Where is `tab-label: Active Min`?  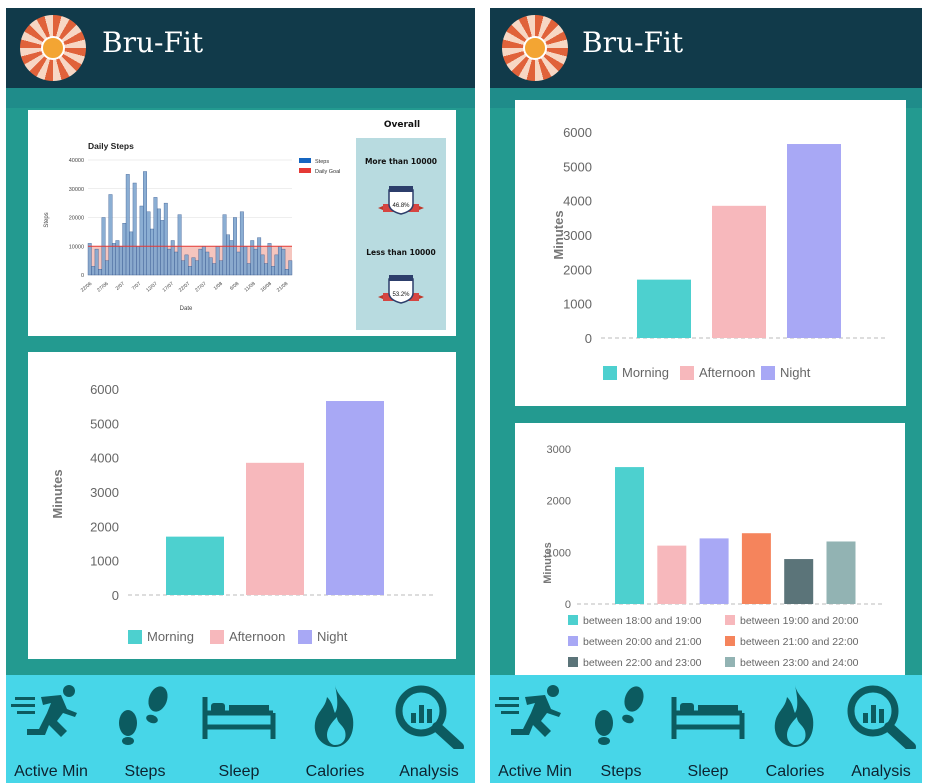 tab-label: Active Min is located at coordinates (51, 771).